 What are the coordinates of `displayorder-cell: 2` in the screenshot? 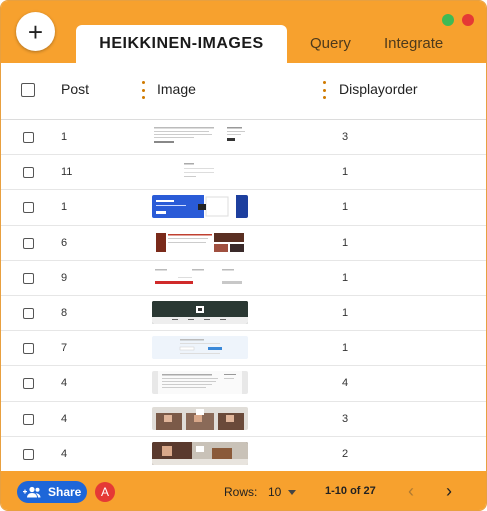 It's located at (345, 453).